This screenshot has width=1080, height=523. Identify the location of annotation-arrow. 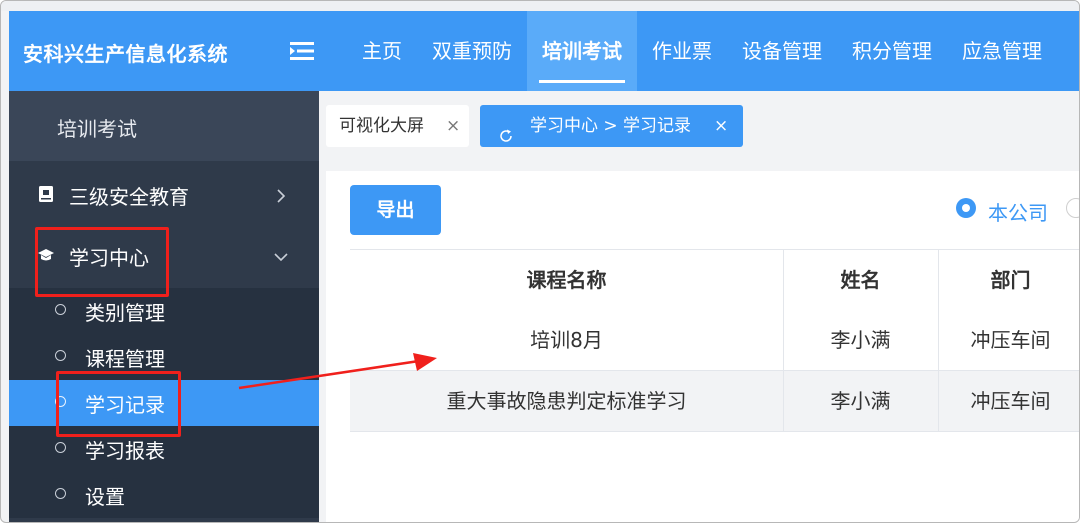
(337, 371).